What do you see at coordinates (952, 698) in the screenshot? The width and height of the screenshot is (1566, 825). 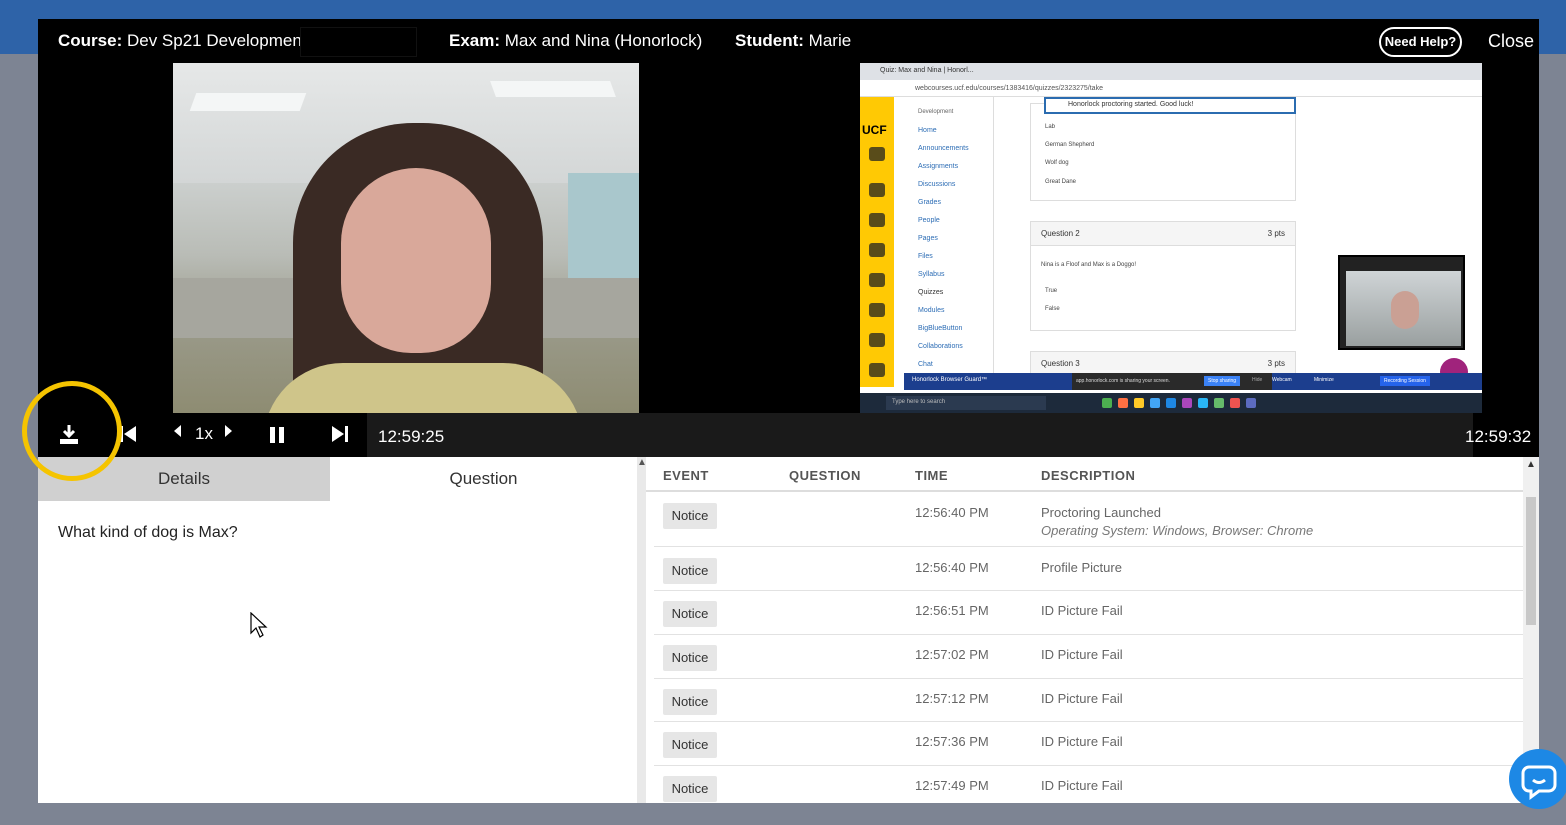 I see `event-time: 12:57:12 PM` at bounding box center [952, 698].